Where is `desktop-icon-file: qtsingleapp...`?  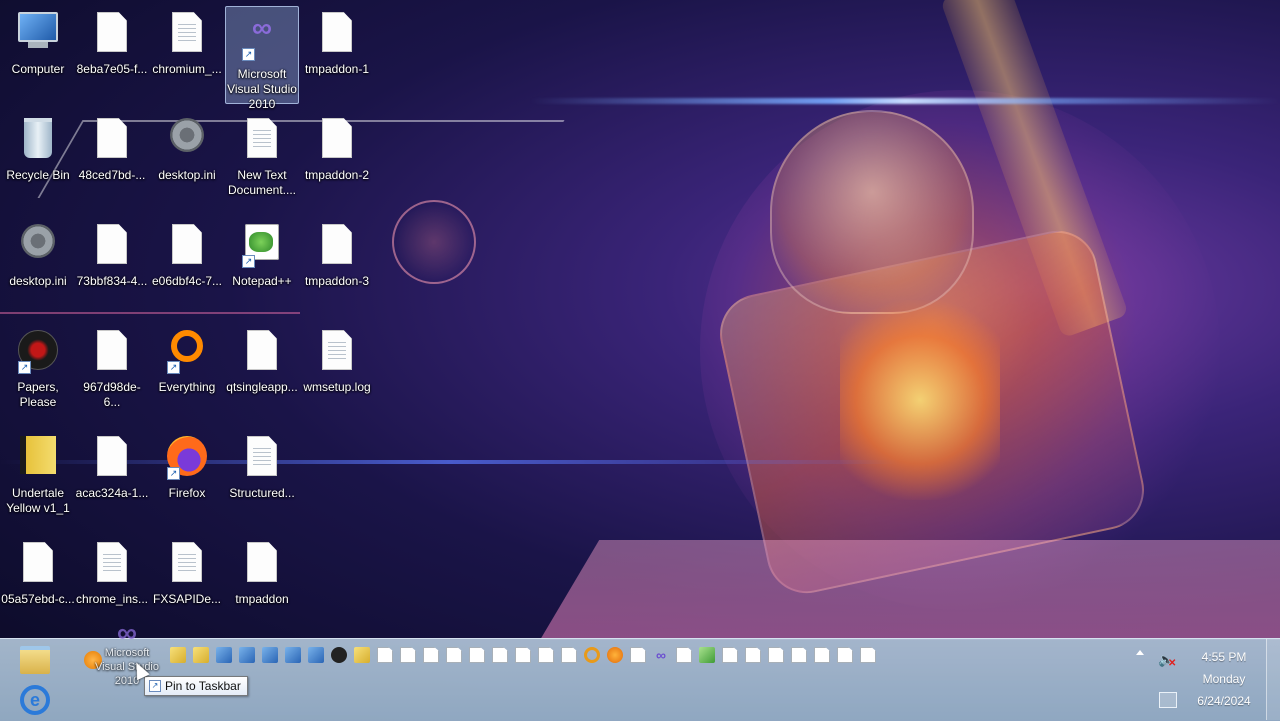 desktop-icon-file: qtsingleapp... is located at coordinates (262, 374).